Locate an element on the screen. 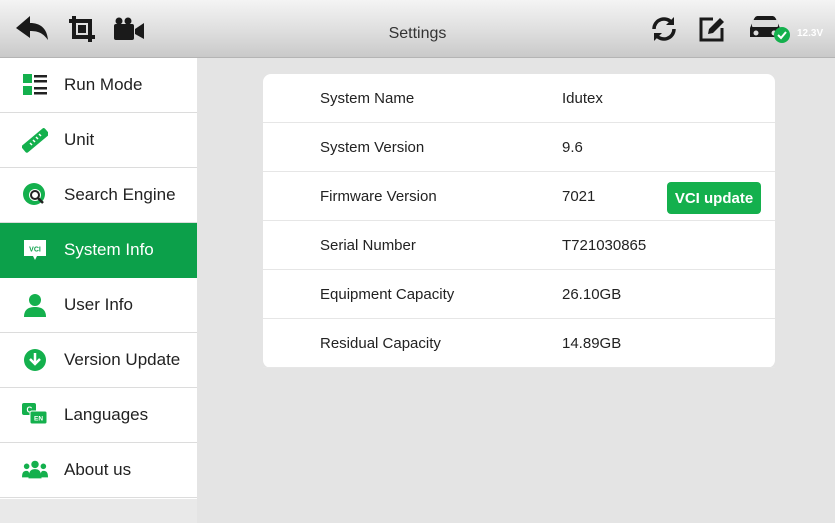 This screenshot has width=835, height=523. sidebar-item-run-mode: Run Mode is located at coordinates (98, 85).